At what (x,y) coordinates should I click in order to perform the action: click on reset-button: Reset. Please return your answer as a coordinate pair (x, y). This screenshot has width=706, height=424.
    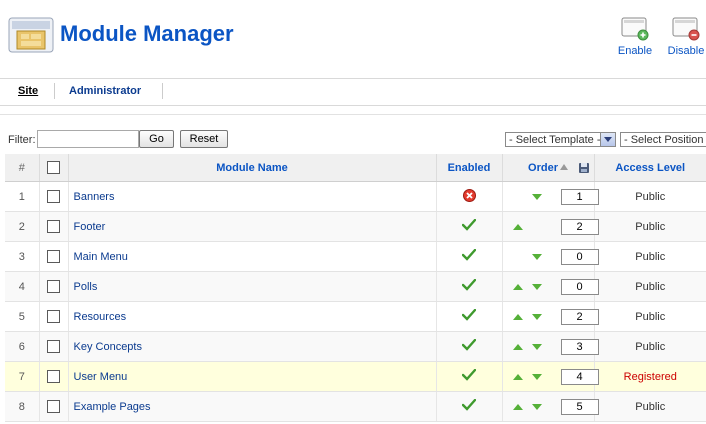
    Looking at the image, I should click on (204, 139).